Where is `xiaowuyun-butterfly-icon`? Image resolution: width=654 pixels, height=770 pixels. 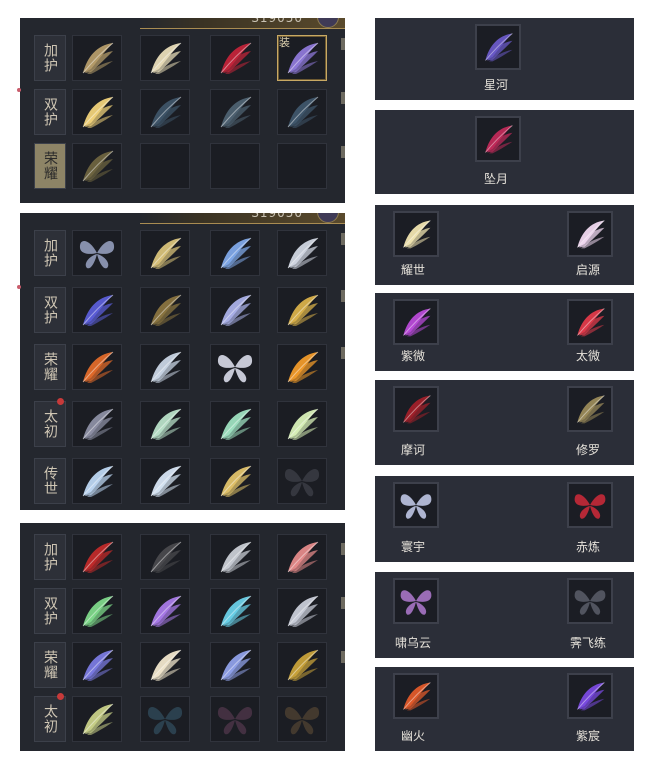 xiaowuyun-butterfly-icon is located at coordinates (416, 602).